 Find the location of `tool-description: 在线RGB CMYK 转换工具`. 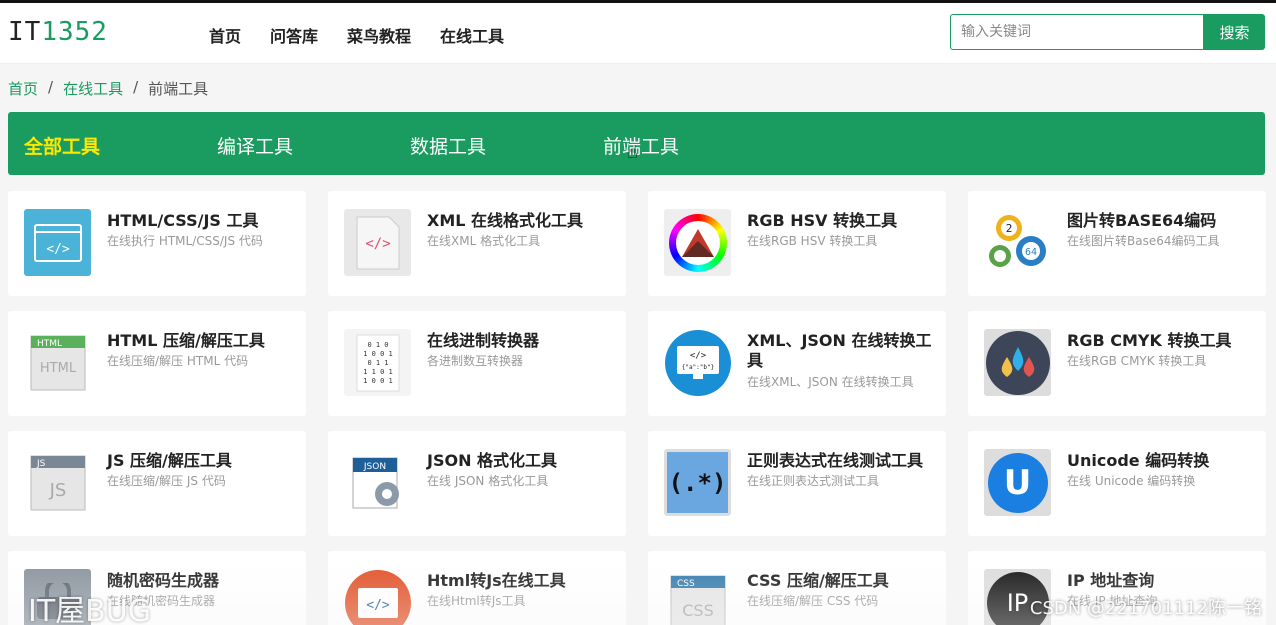

tool-description: 在线RGB CMYK 转换工具 is located at coordinates (1137, 361).